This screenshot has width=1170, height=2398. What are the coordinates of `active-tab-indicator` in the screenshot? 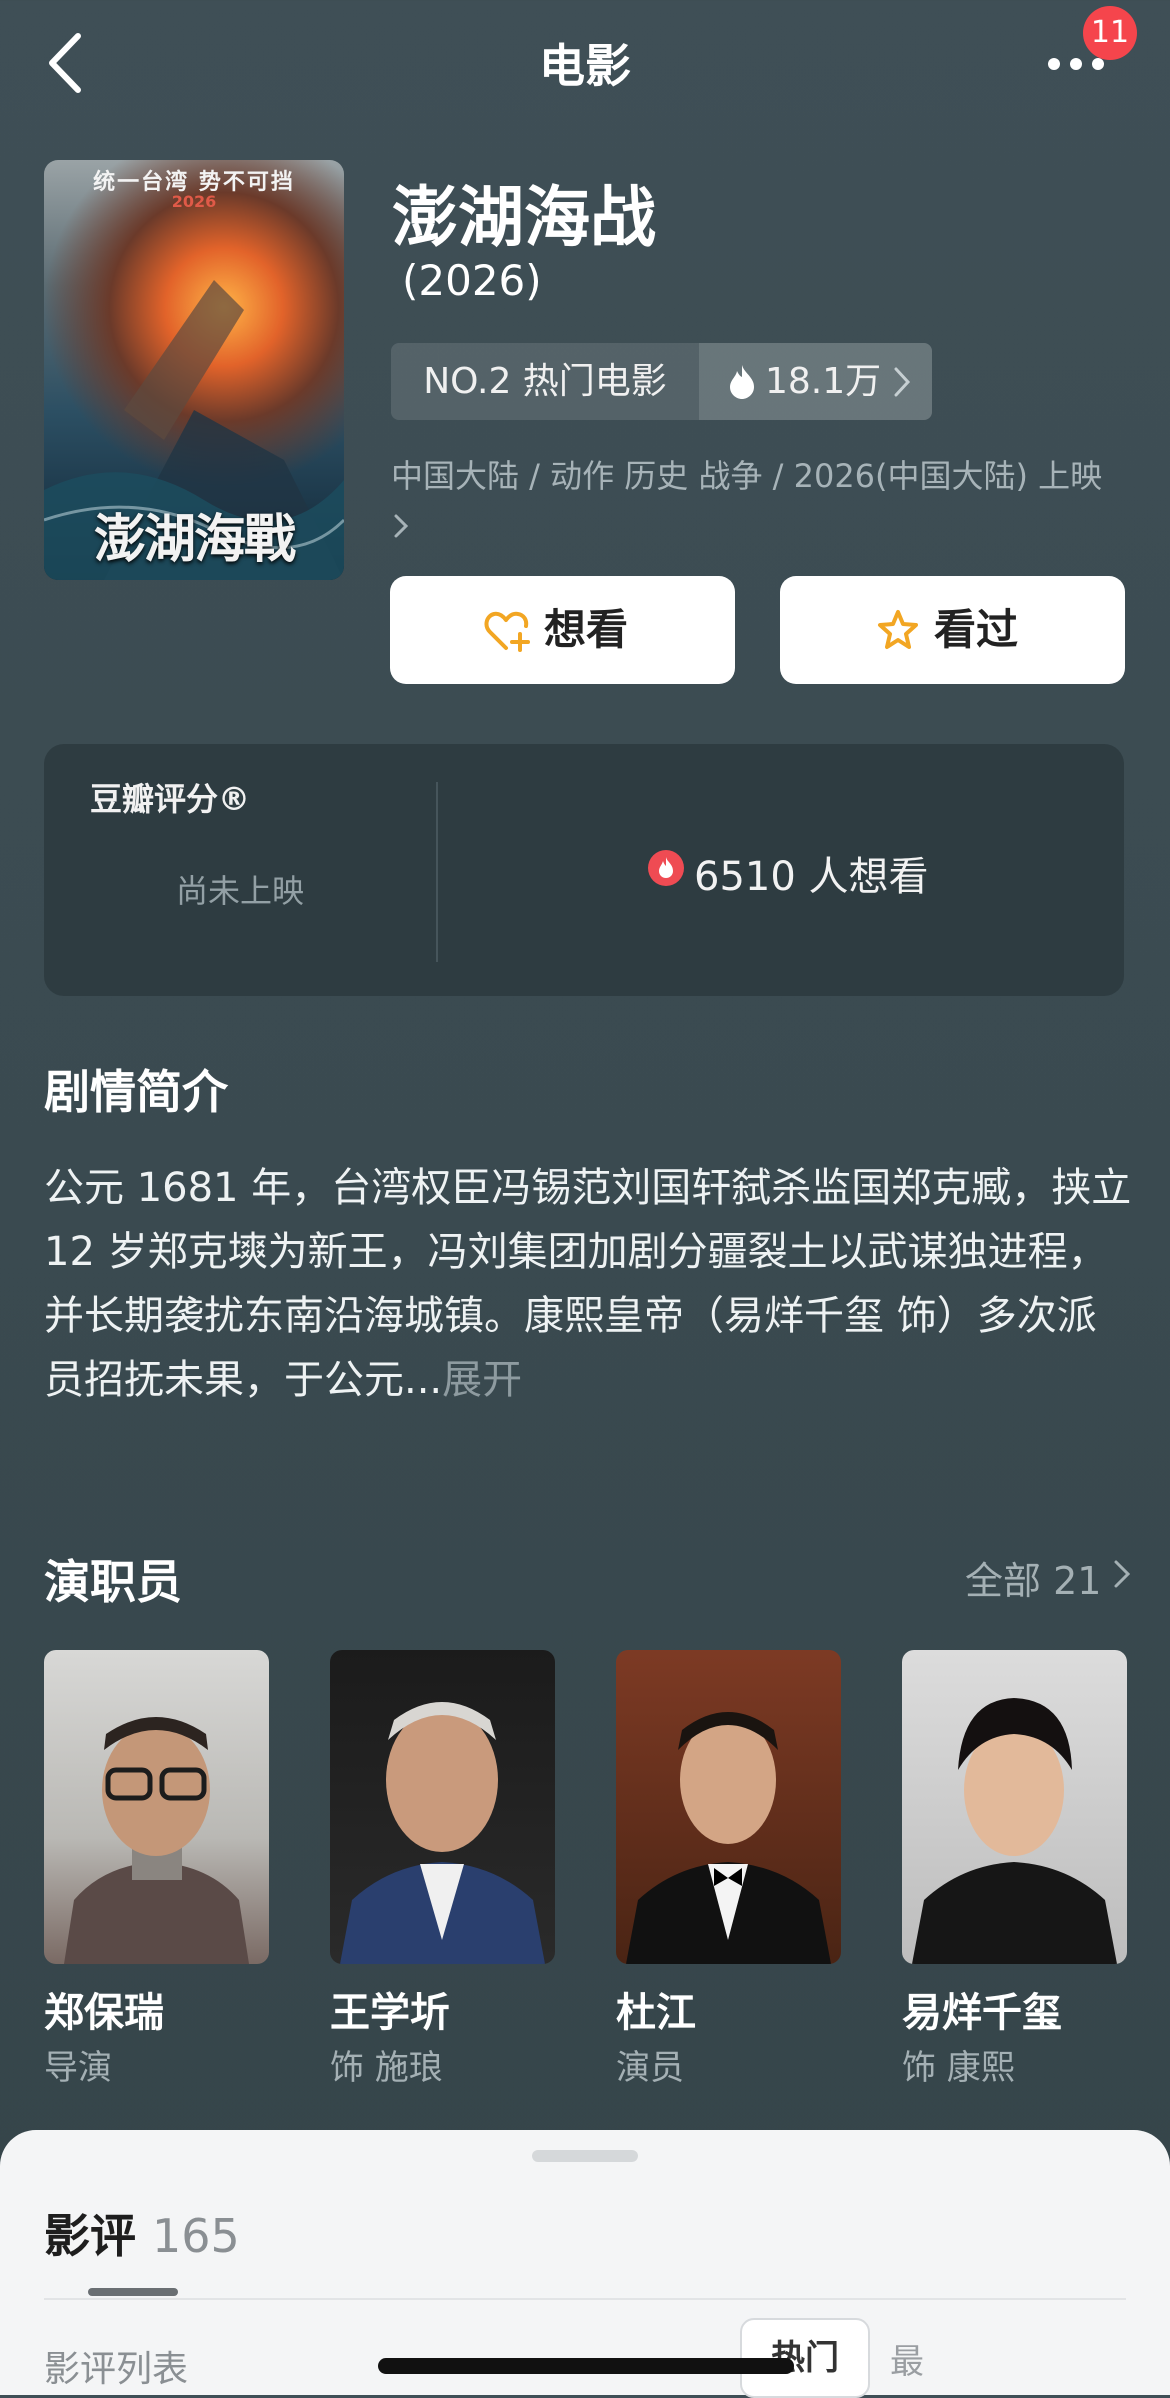 It's located at (133, 2292).